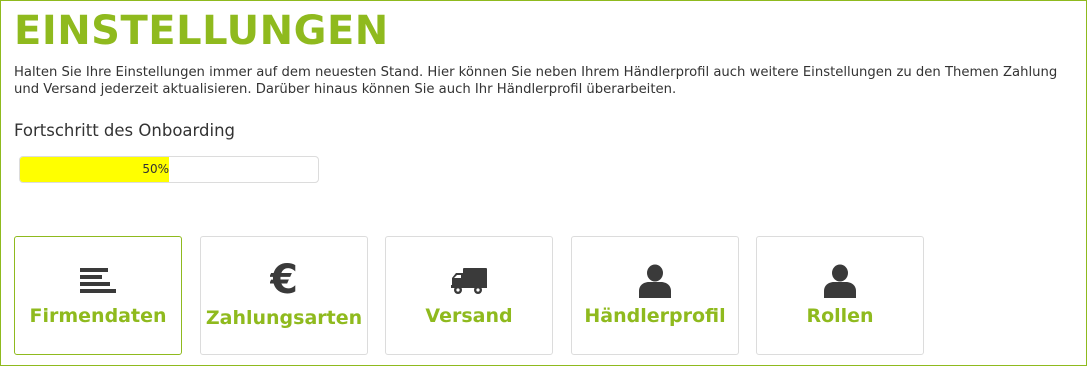 This screenshot has width=1087, height=366. What do you see at coordinates (125, 130) in the screenshot?
I see `onboarding-progress-label: Fortschritt des Onboarding` at bounding box center [125, 130].